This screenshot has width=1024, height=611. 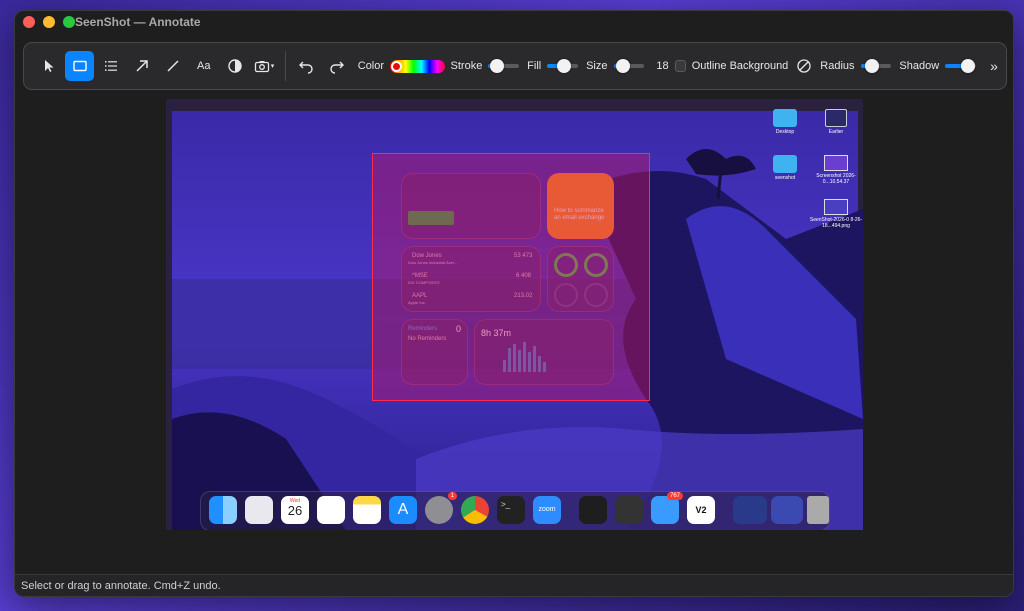 What do you see at coordinates (367, 510) in the screenshot?
I see `notes-icon` at bounding box center [367, 510].